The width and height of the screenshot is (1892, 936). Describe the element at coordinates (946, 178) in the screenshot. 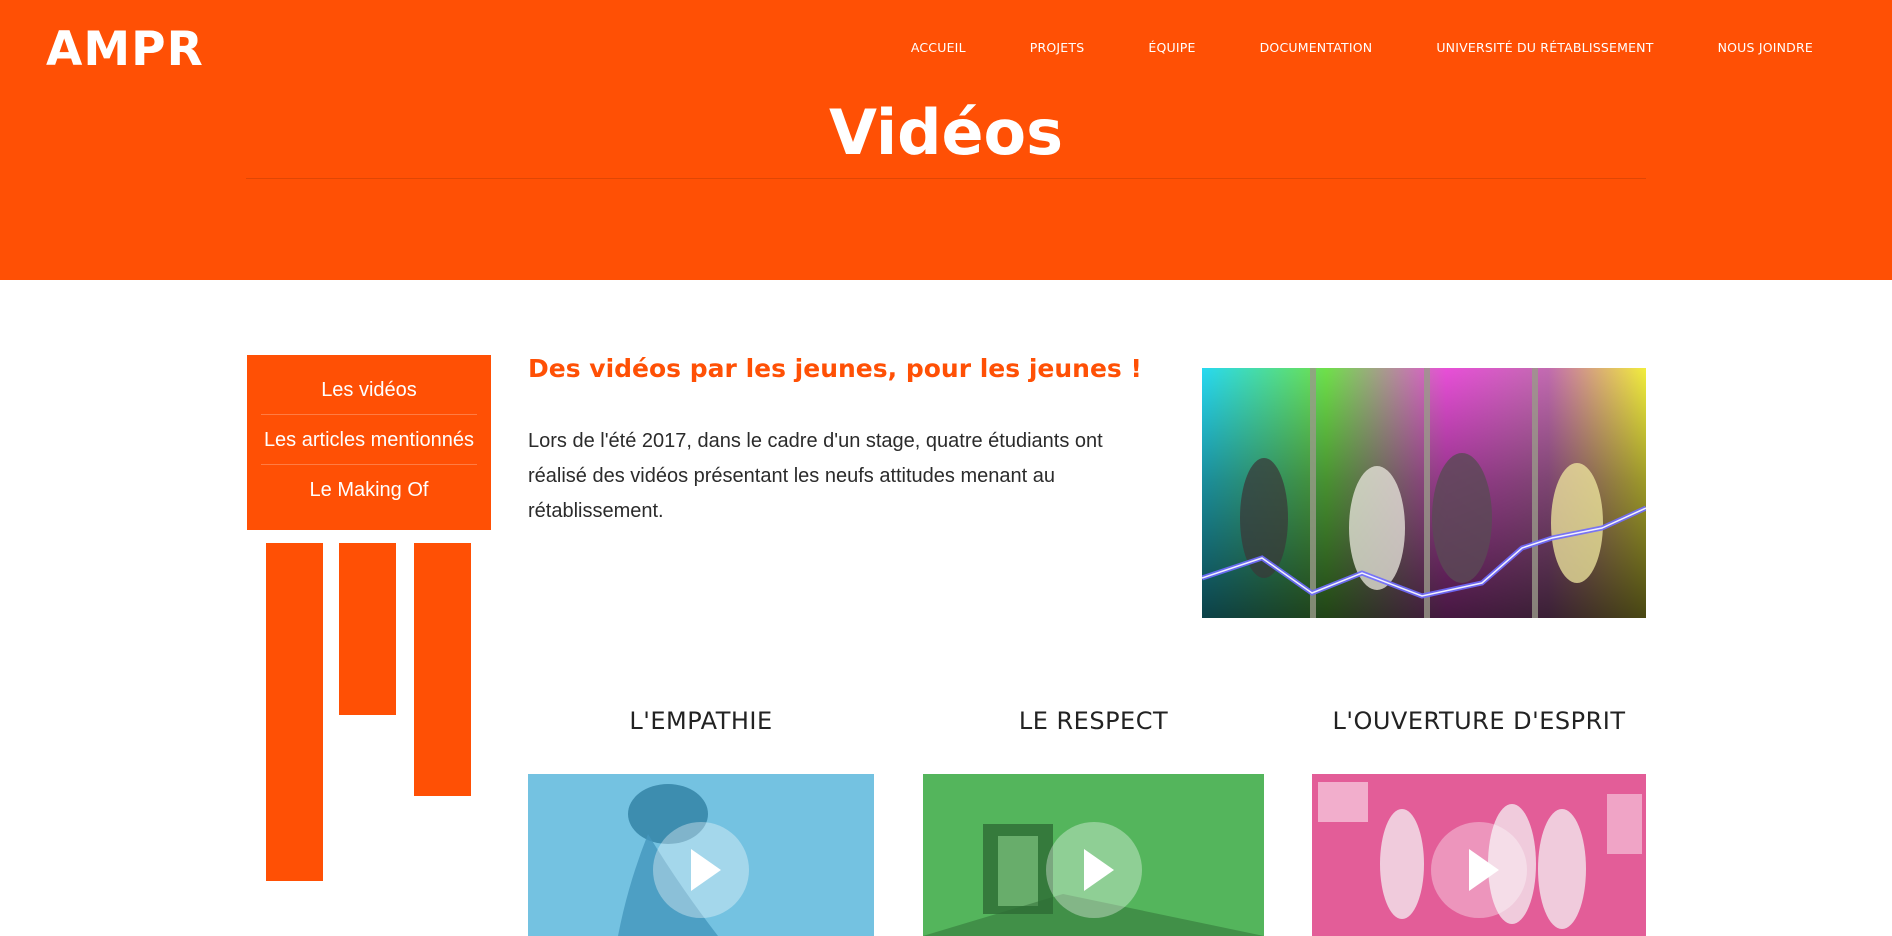

I see `title-divider` at that location.